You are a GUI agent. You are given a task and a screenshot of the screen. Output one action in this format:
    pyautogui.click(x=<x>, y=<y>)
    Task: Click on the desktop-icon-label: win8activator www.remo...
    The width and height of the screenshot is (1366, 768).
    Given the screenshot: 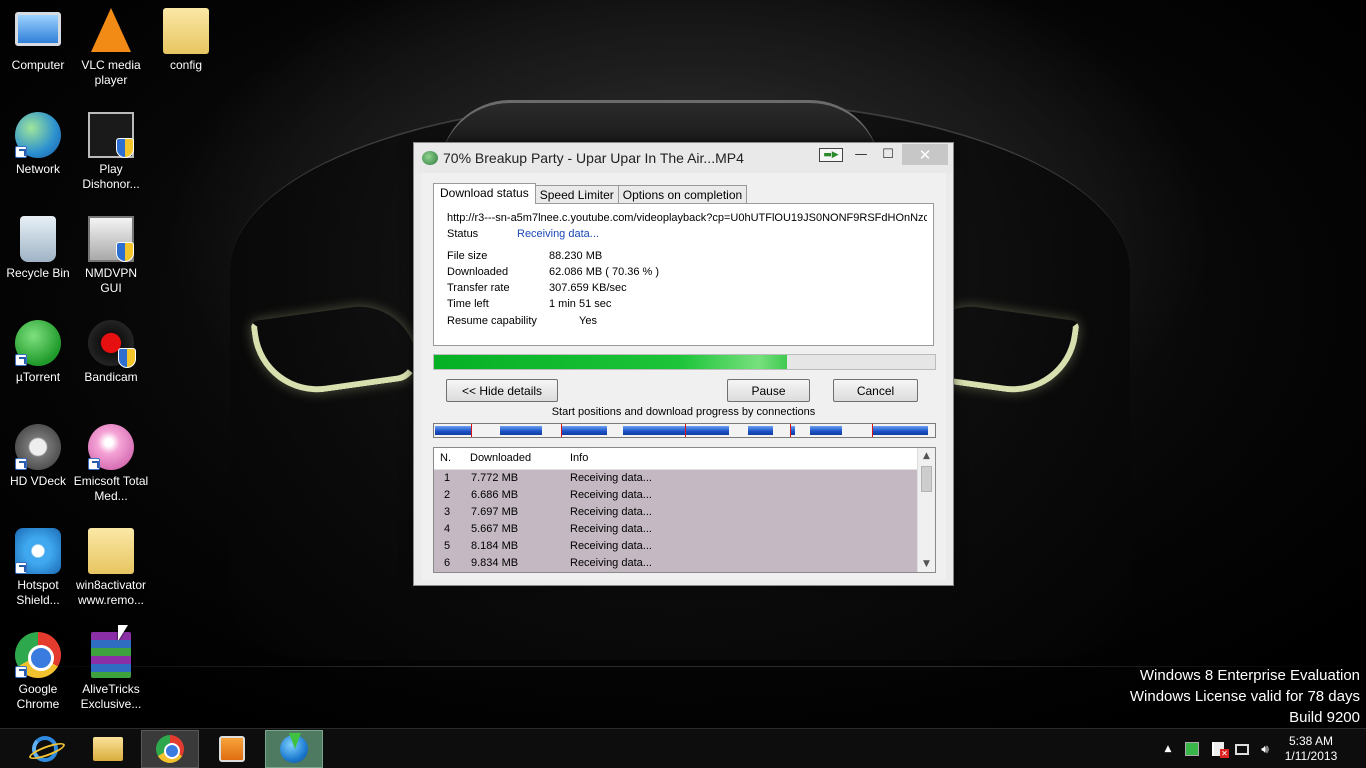 What is the action you would take?
    pyautogui.click(x=111, y=592)
    